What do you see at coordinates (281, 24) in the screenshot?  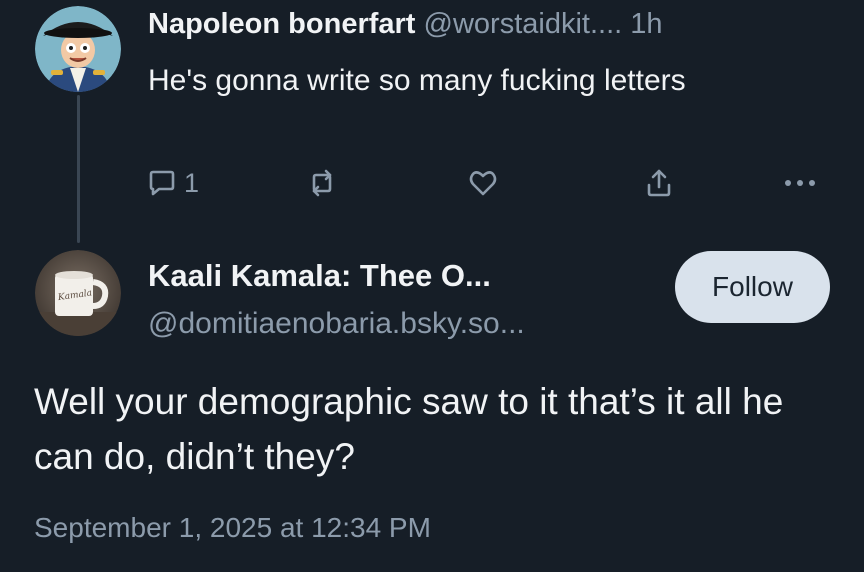 I see `parent-display-name: Napoleon bonerfart` at bounding box center [281, 24].